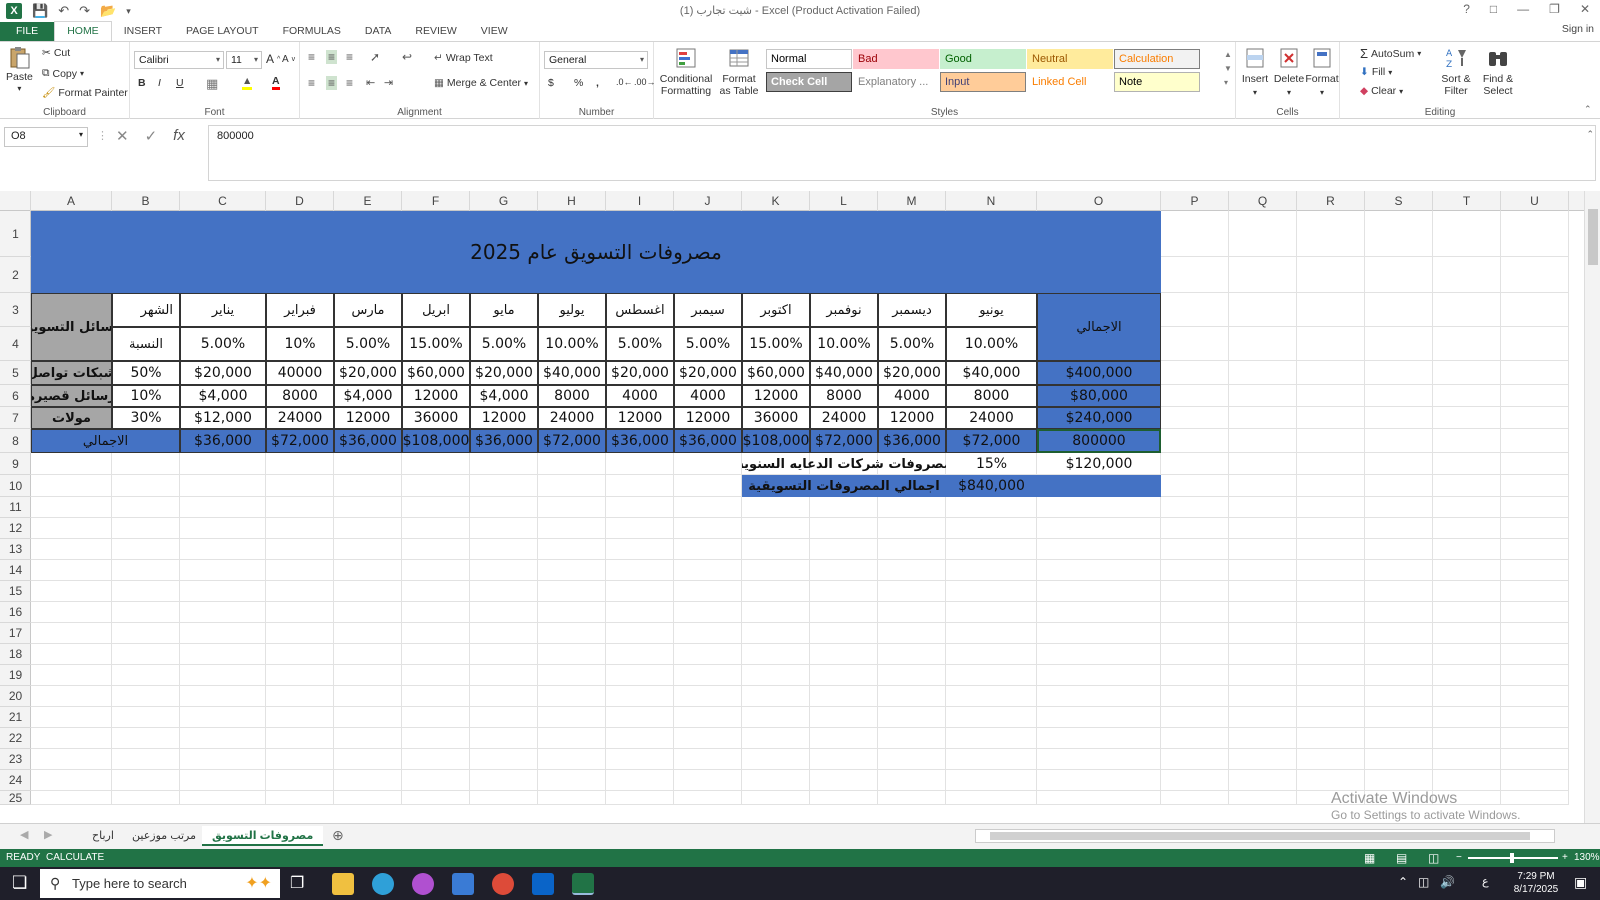 The image size is (1600, 900). I want to click on channel-month-value: 4000, so click(708, 396).